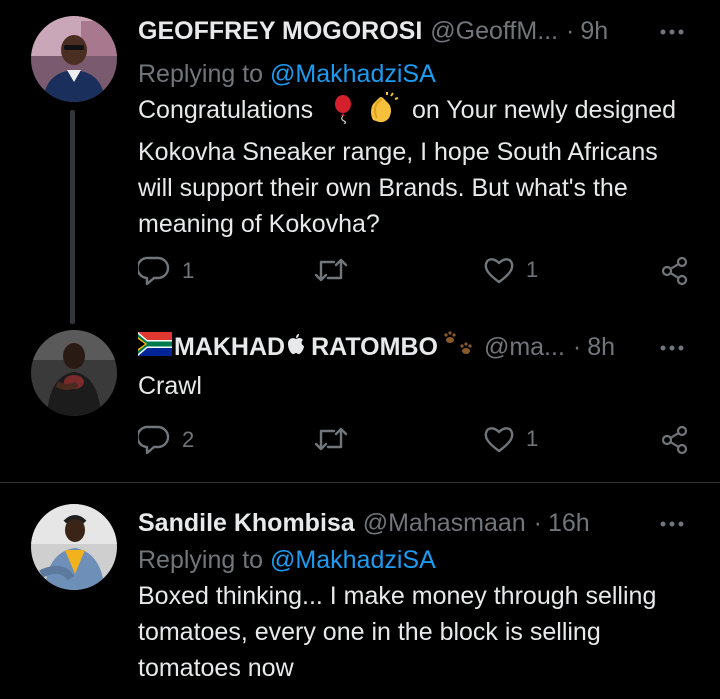 The width and height of the screenshot is (720, 699). Describe the element at coordinates (444, 523) in the screenshot. I see `user-handle: @Mahasmaan` at that location.